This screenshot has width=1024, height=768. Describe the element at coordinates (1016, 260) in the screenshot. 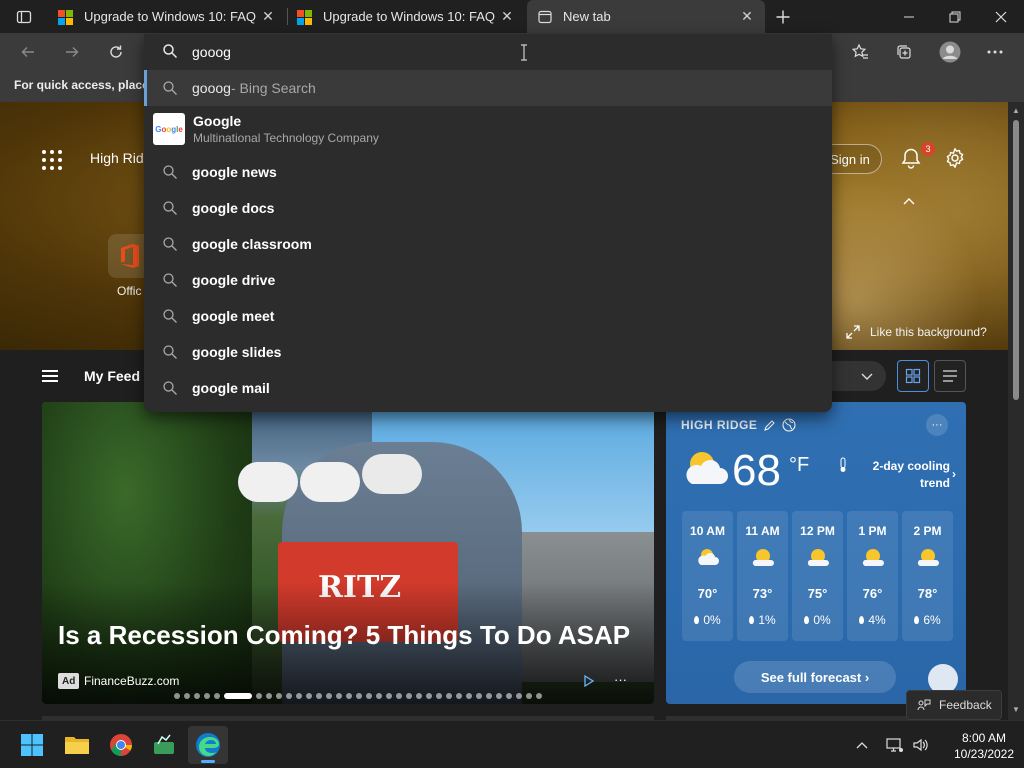

I see `scrollbar-thumb` at that location.